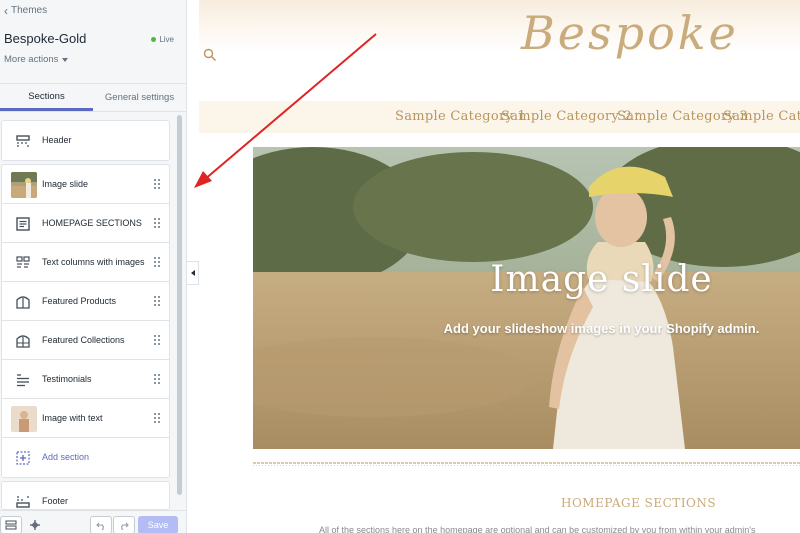  I want to click on section-item-label: Text columns with images, so click(93, 262).